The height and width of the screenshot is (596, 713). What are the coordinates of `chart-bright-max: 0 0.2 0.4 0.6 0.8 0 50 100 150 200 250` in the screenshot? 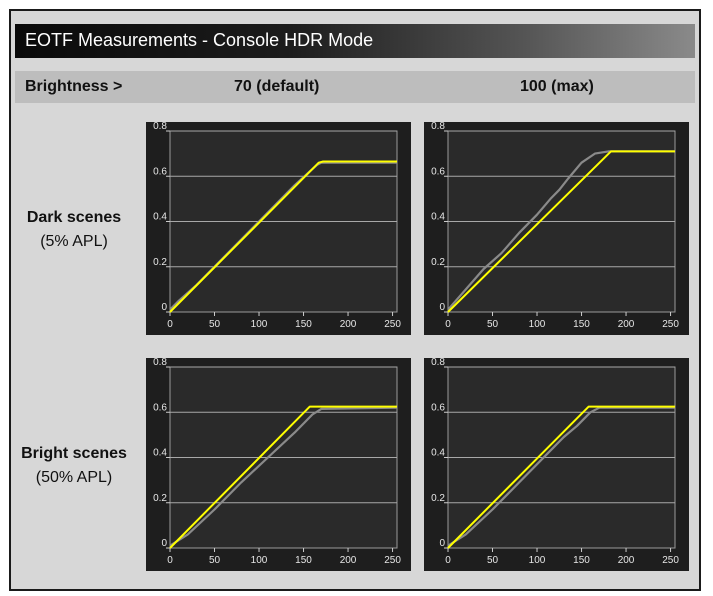 It's located at (556, 464).